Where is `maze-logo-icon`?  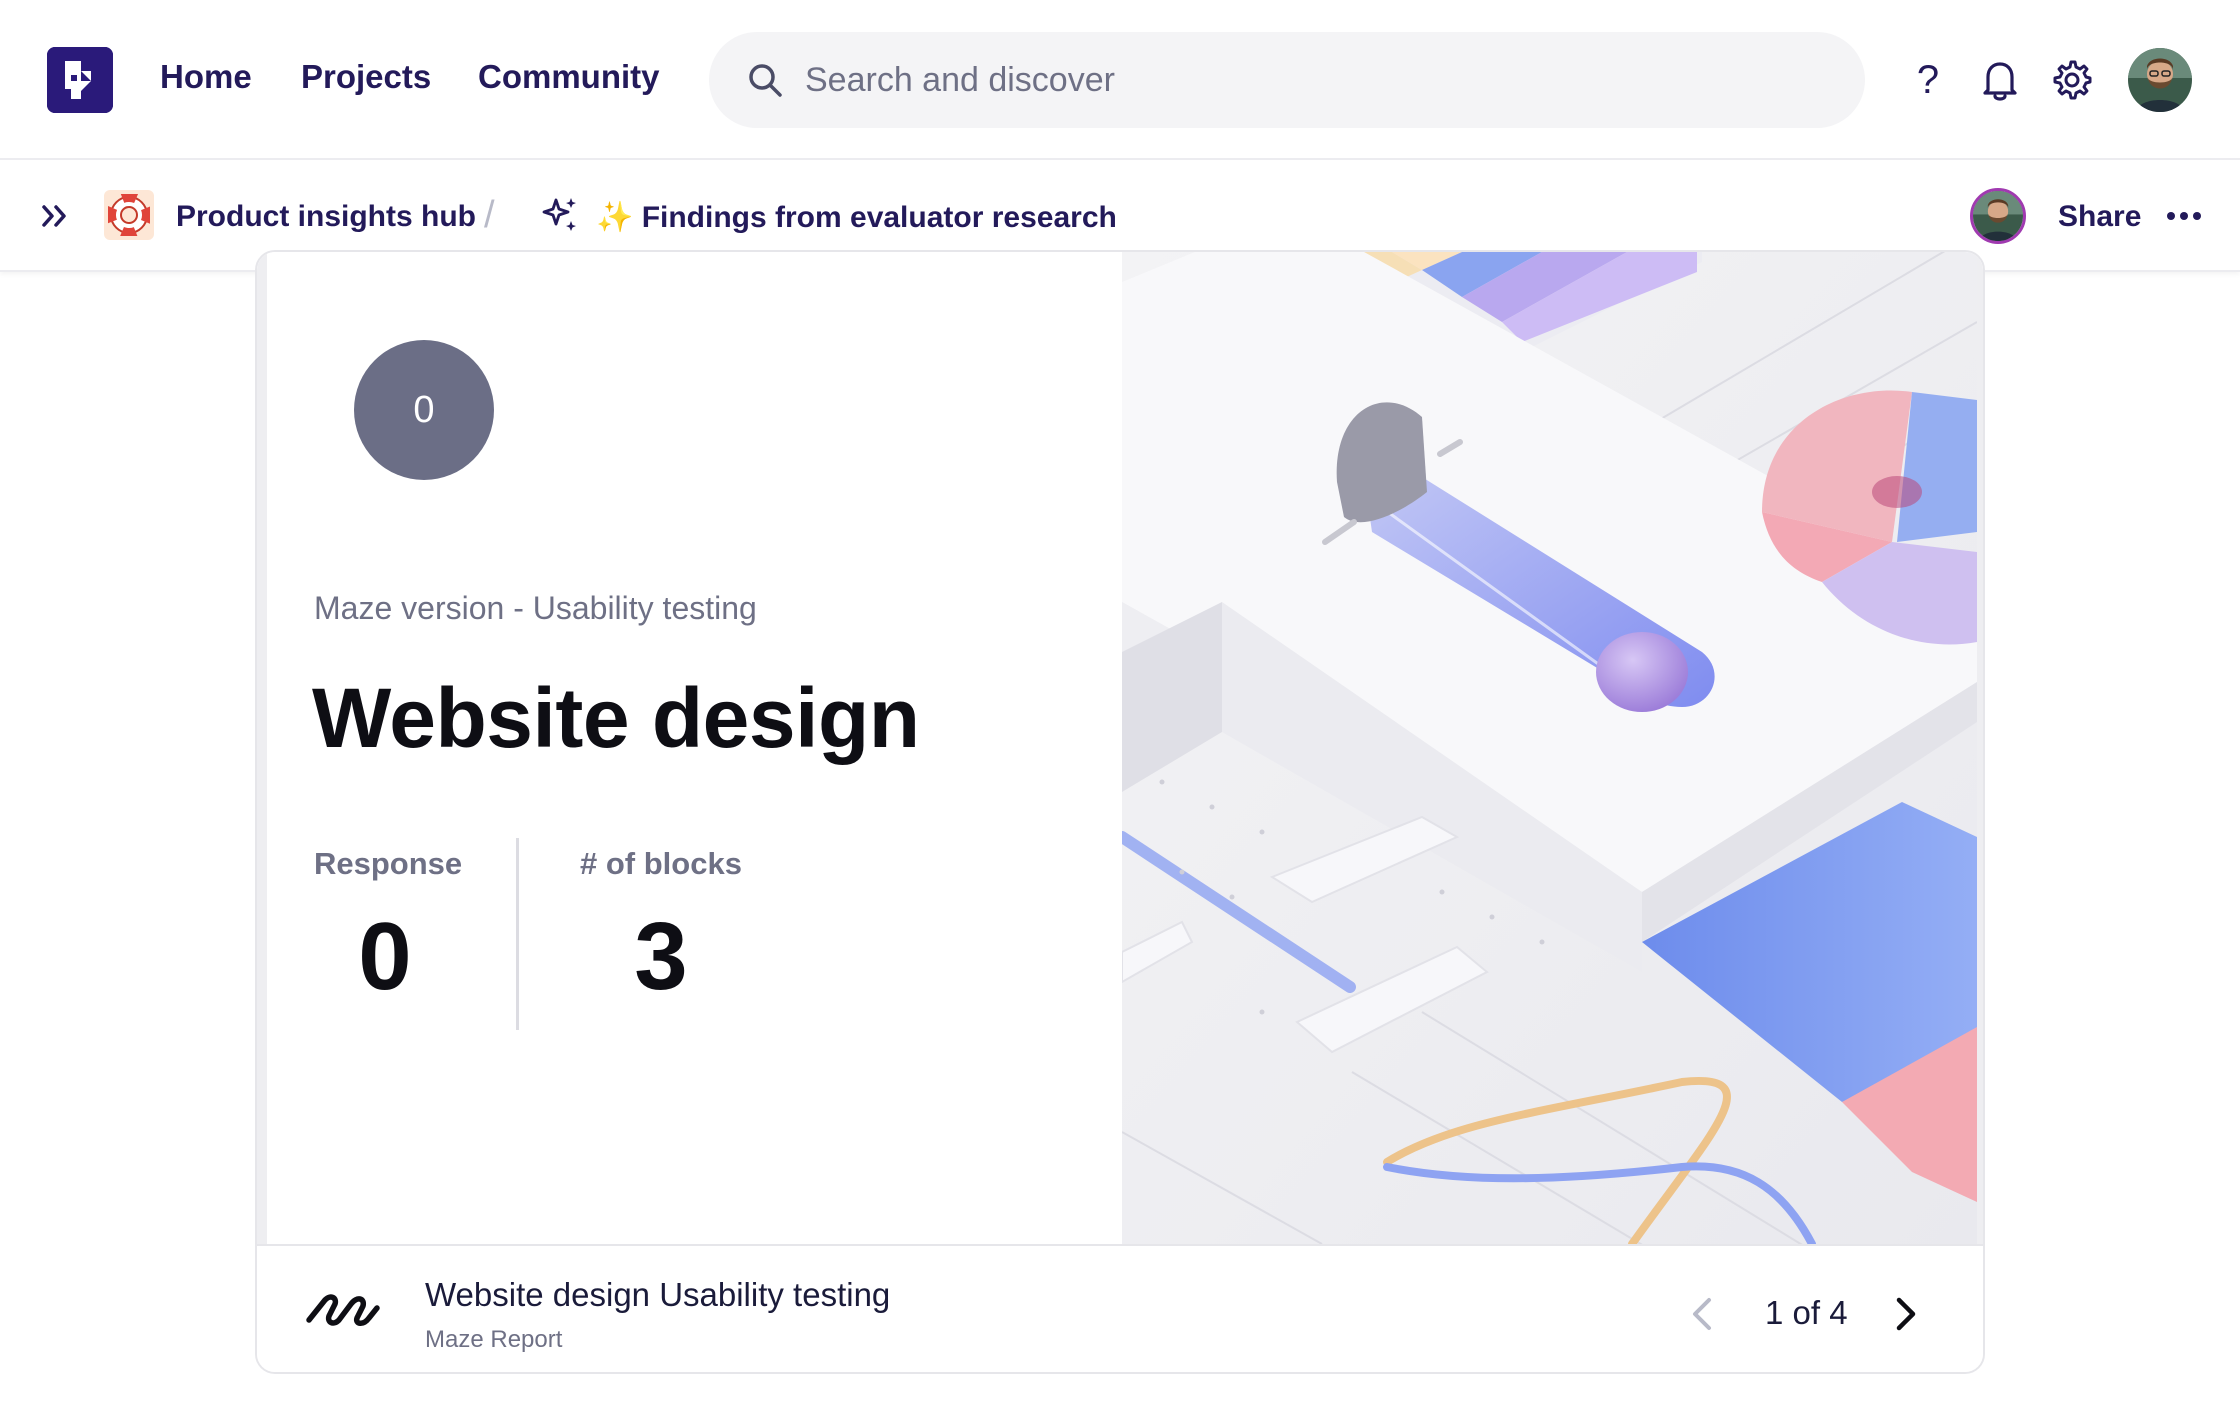 maze-logo-icon is located at coordinates (343, 1310).